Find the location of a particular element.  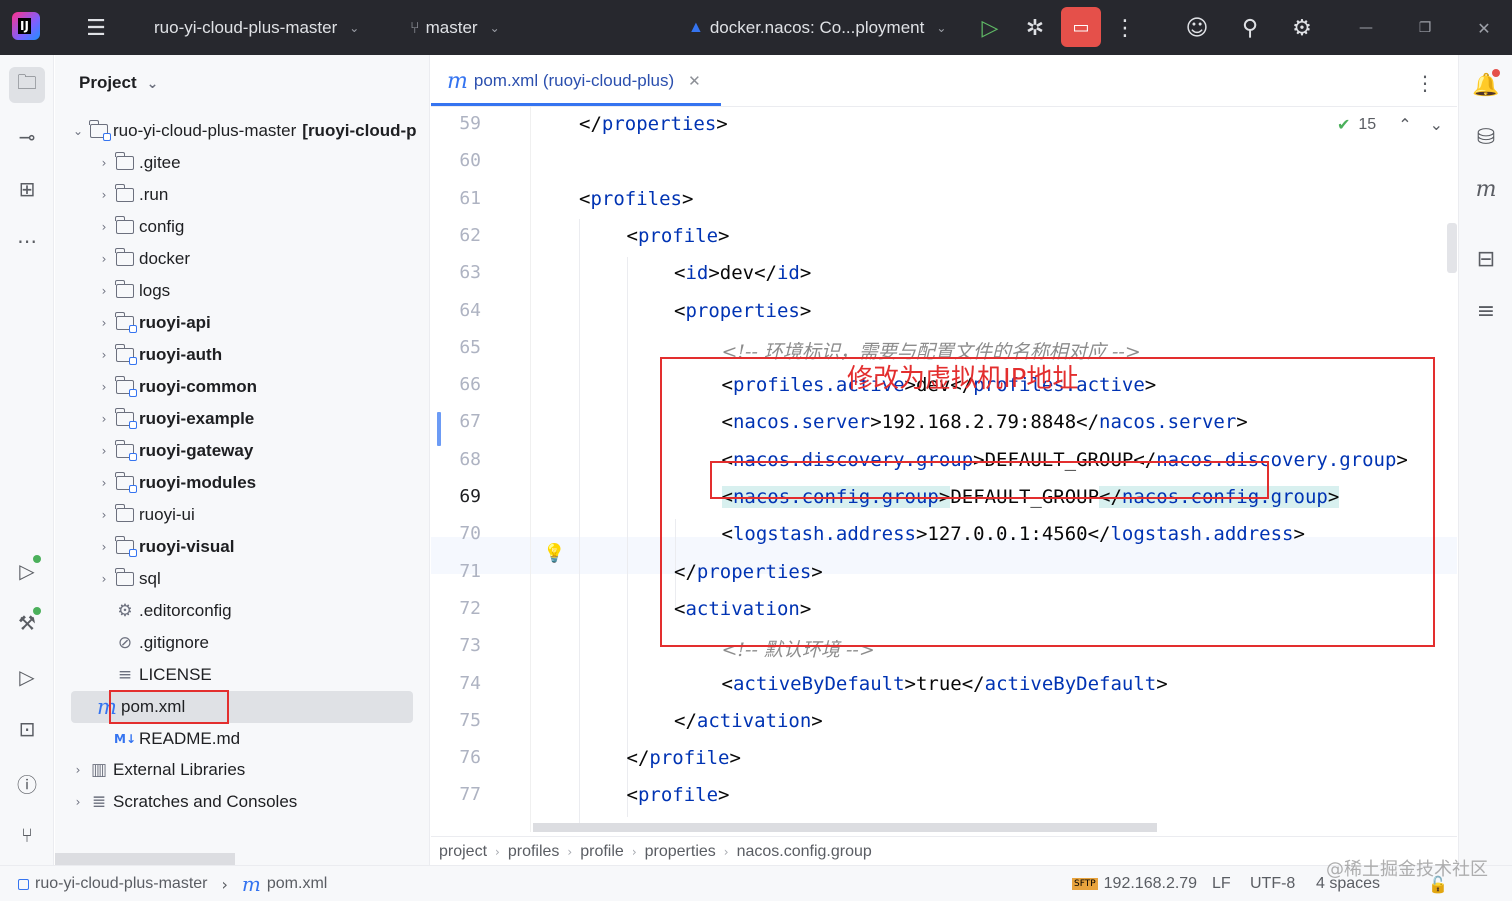

project-panel-header: Project ⌄ is located at coordinates (118, 83).